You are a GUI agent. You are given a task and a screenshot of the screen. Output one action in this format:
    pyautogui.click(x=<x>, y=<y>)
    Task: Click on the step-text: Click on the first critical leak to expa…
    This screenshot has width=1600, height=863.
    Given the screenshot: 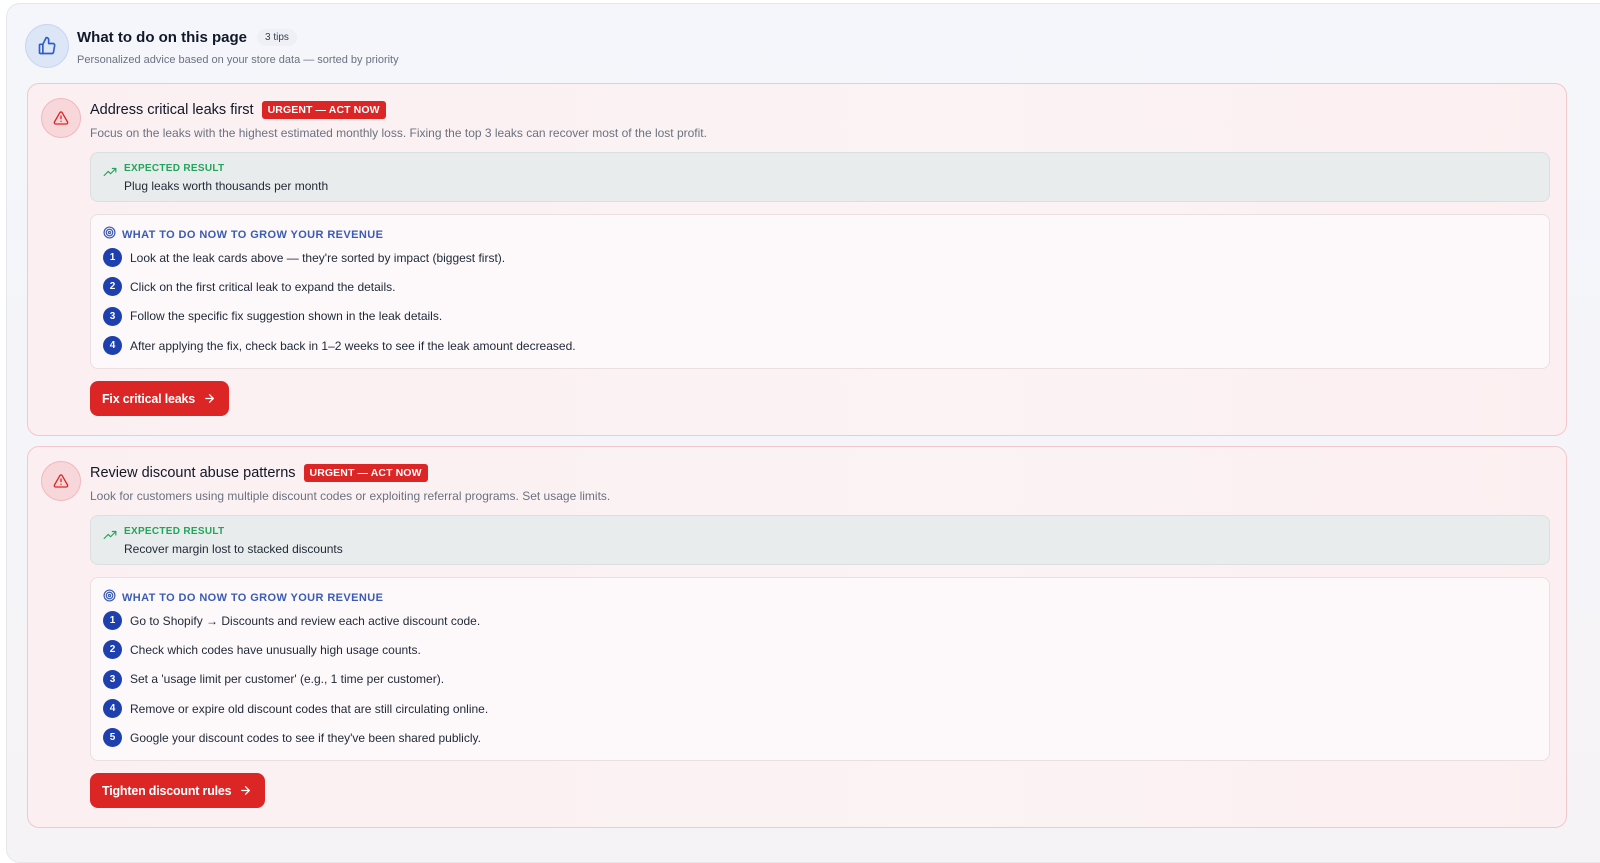 What is the action you would take?
    pyautogui.click(x=263, y=286)
    